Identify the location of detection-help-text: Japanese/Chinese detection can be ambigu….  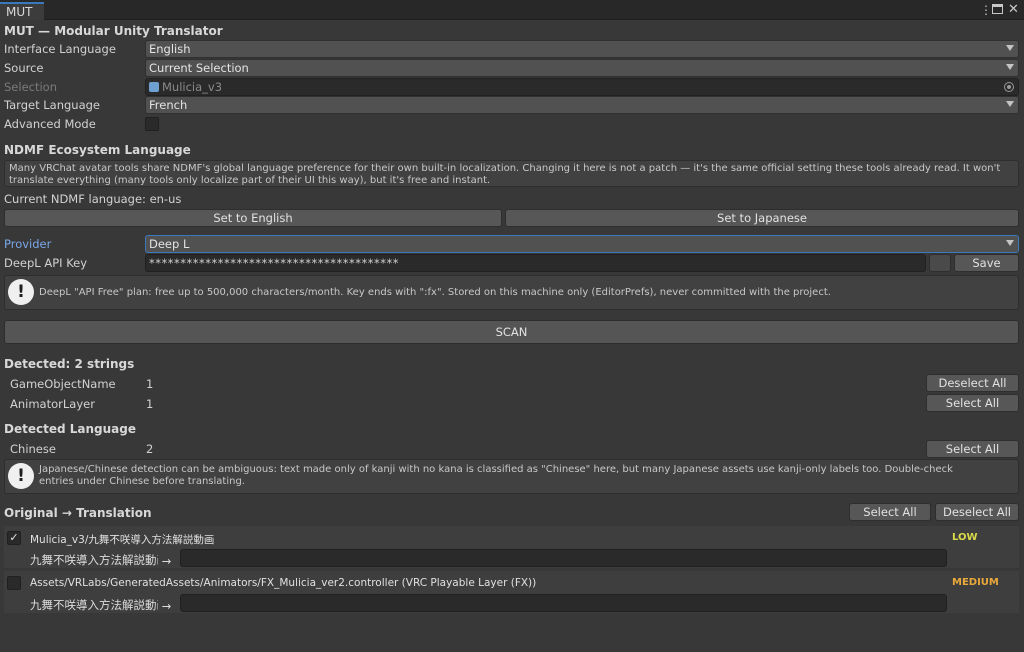
(496, 475).